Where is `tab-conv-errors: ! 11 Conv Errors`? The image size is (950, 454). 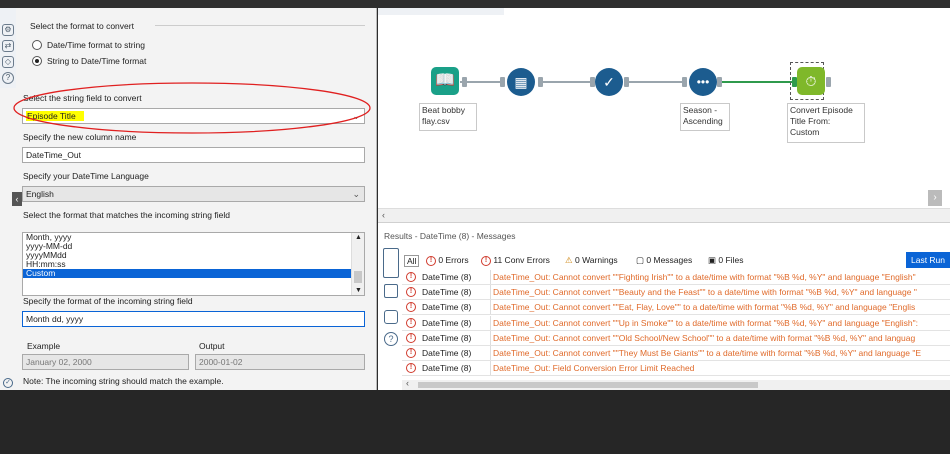 tab-conv-errors: ! 11 Conv Errors is located at coordinates (515, 260).